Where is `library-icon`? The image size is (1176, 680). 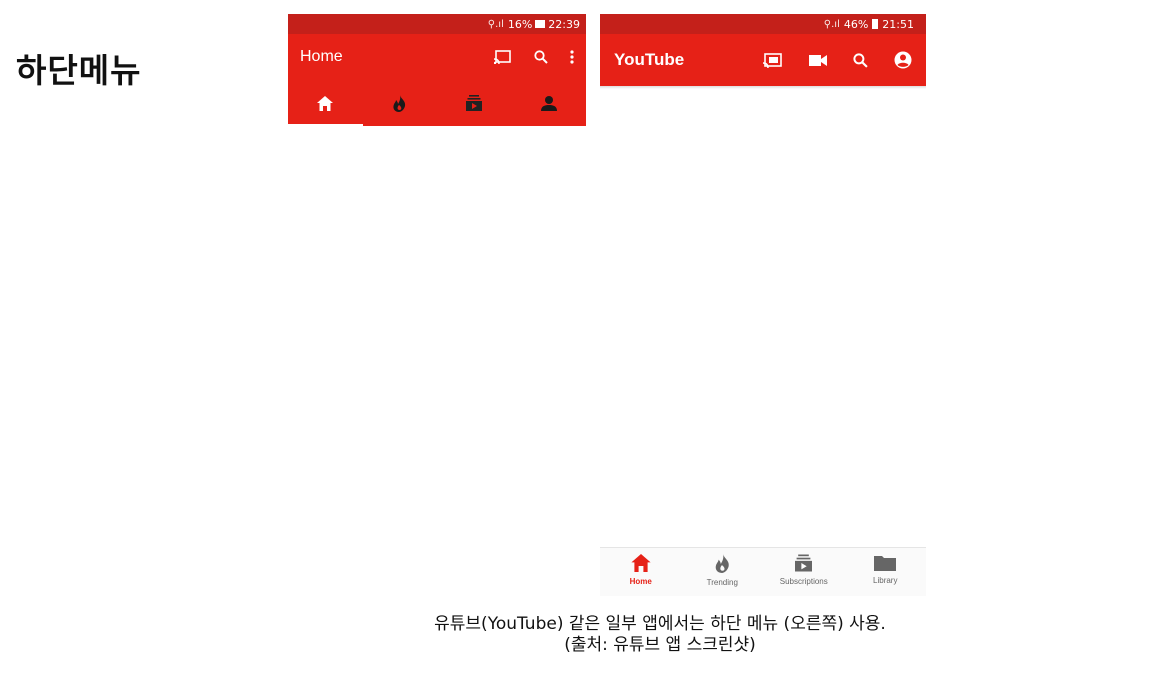 library-icon is located at coordinates (885, 563).